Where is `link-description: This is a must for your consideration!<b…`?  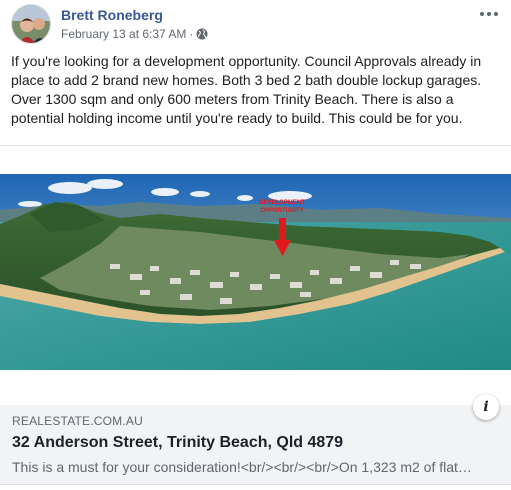
link-description: This is a must for your consideration!<b… is located at coordinates (242, 467).